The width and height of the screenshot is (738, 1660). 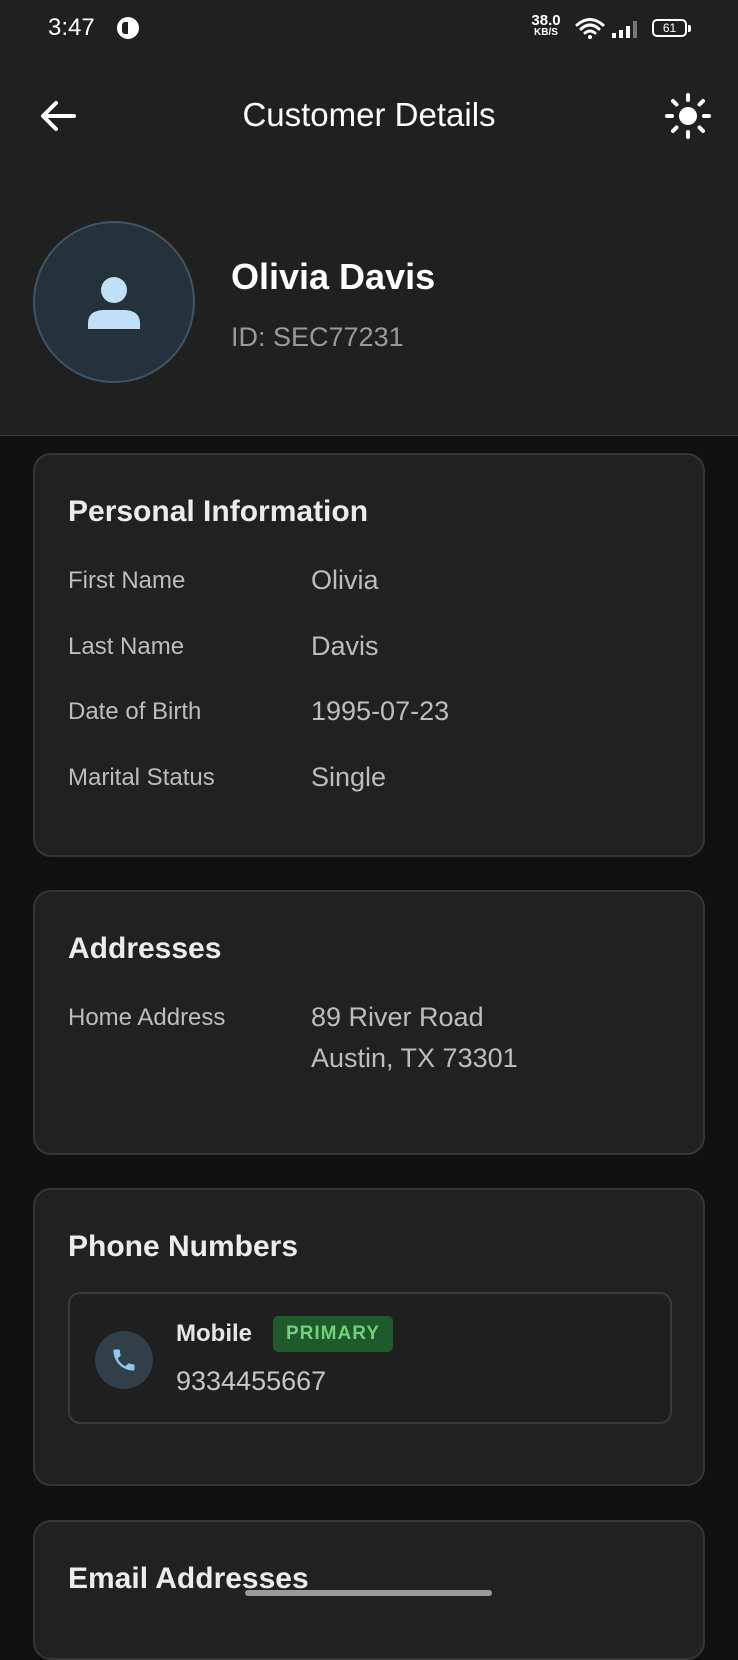 What do you see at coordinates (380, 711) in the screenshot?
I see `date-of-birth-value: 1995-07-23` at bounding box center [380, 711].